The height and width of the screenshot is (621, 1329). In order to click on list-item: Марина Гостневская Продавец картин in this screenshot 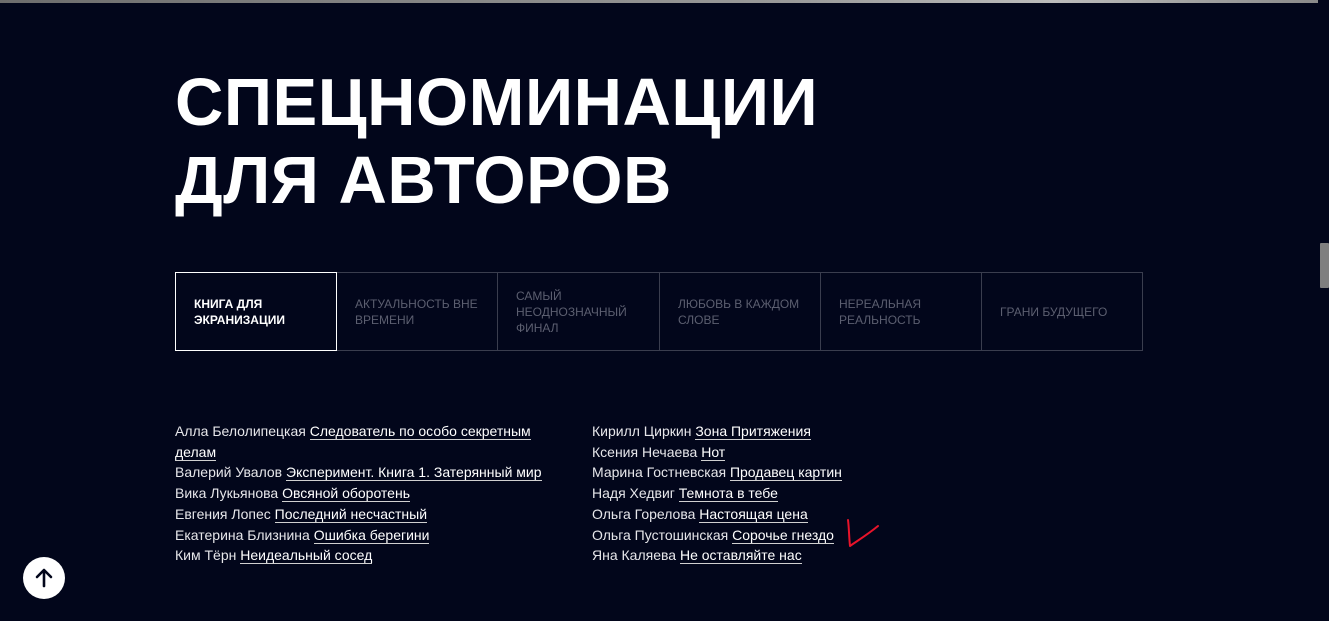, I will do `click(777, 472)`.